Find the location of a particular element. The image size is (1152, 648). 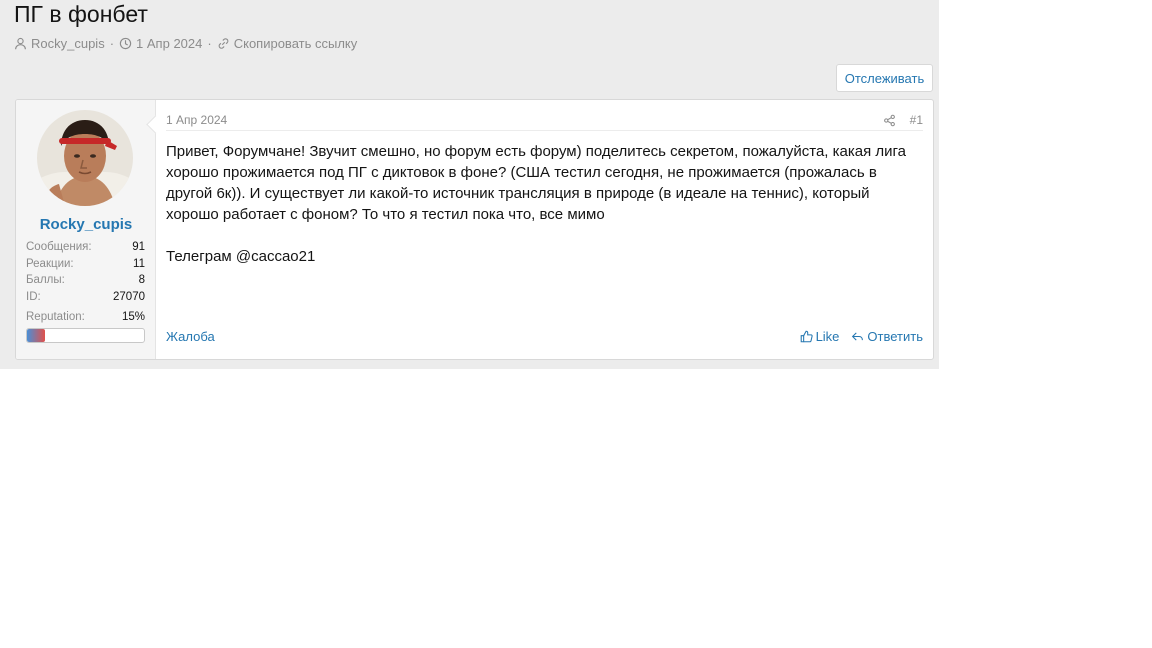

message-header: 1 Апр 2024 #1 is located at coordinates (544, 120).